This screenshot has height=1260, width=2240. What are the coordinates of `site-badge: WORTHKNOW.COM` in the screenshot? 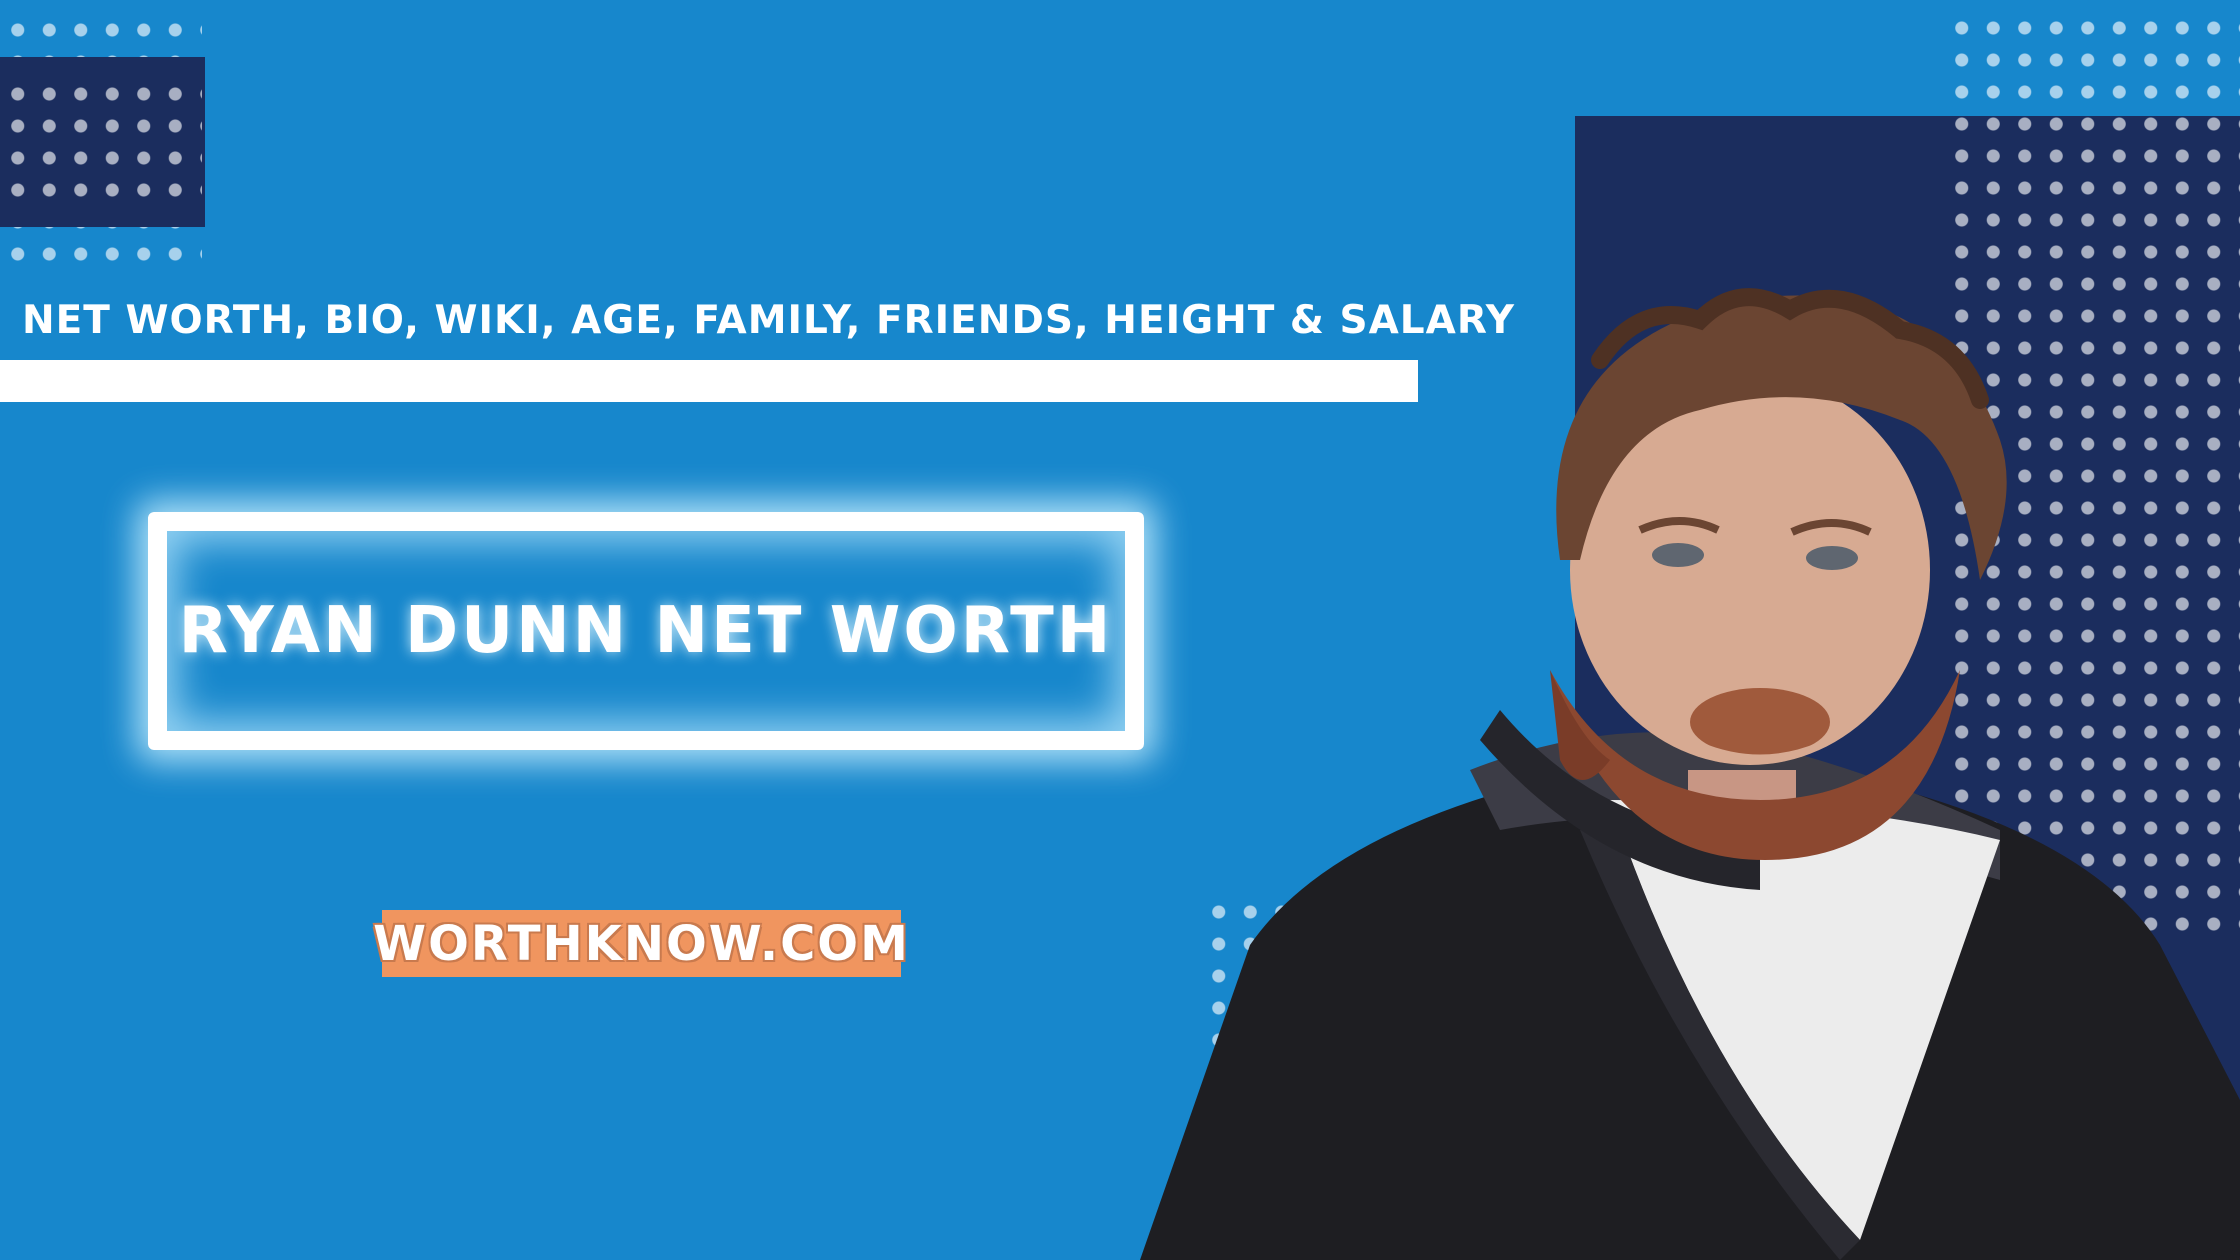 It's located at (640, 943).